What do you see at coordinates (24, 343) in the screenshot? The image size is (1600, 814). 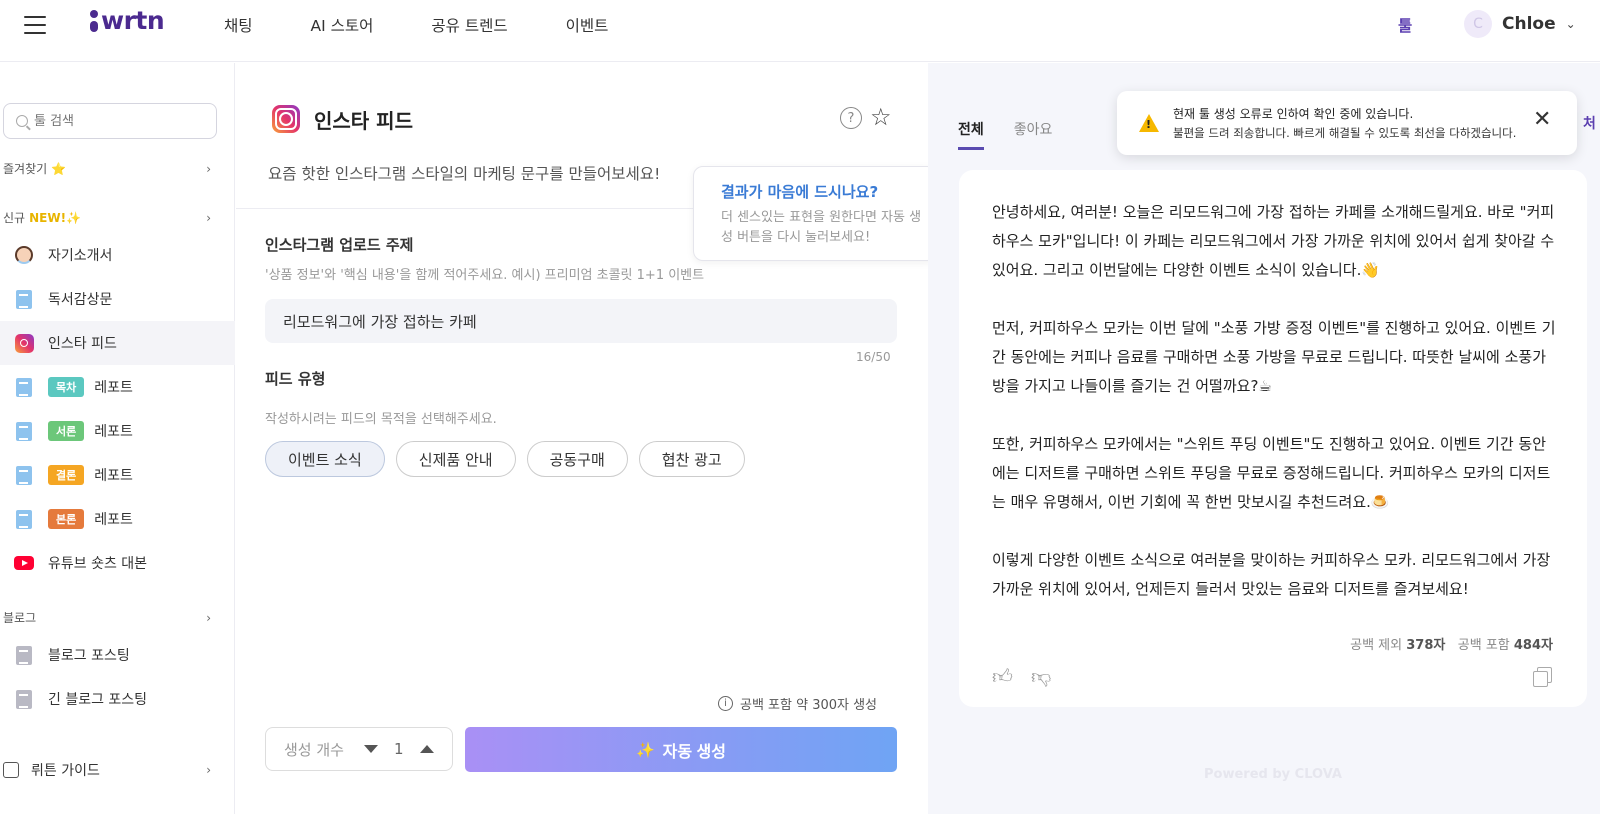 I see `instagram-icon` at bounding box center [24, 343].